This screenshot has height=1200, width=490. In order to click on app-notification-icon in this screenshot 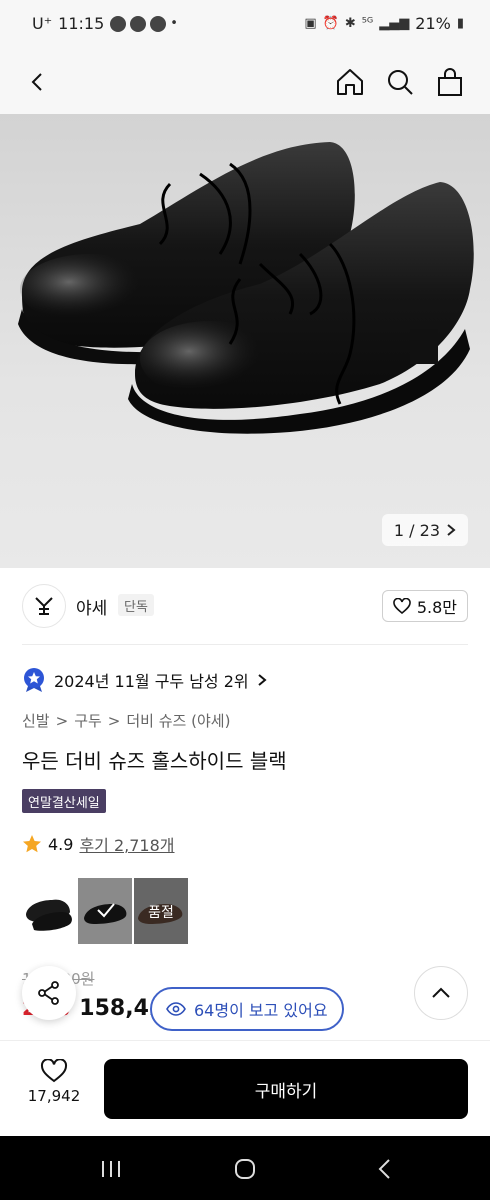, I will do `click(138, 23)`.